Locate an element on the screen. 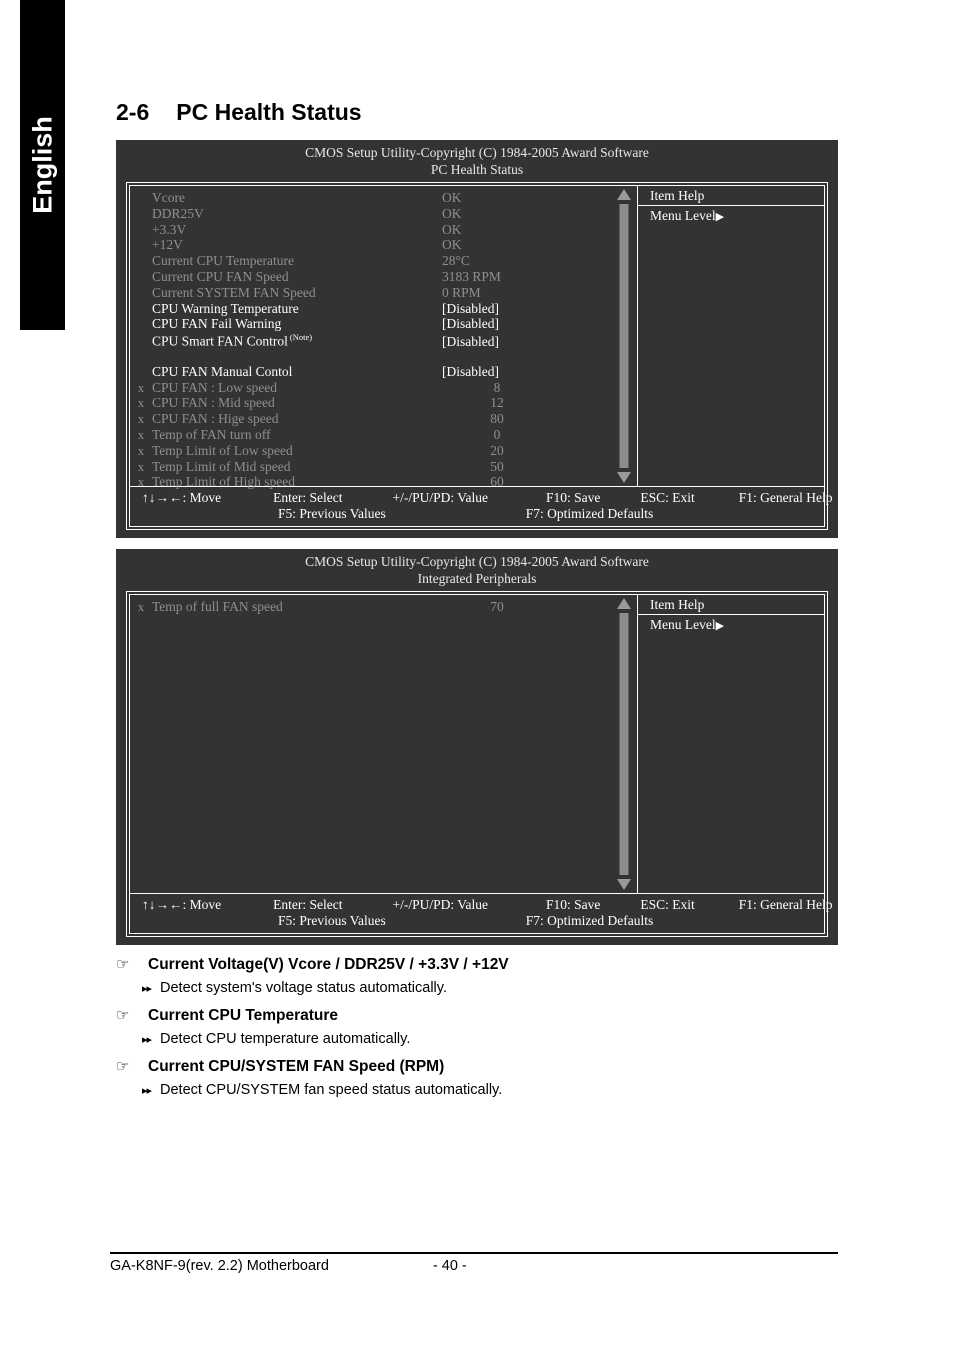 The height and width of the screenshot is (1354, 954). bios-row: x Temp Limit of Mid speed 50 is located at coordinates (370, 467).